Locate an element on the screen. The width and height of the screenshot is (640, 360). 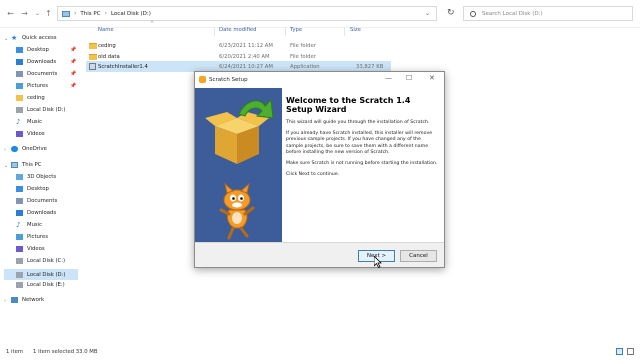
address-bar: › This PC › Local Disk (D:) ⌄ is located at coordinates (247, 13).